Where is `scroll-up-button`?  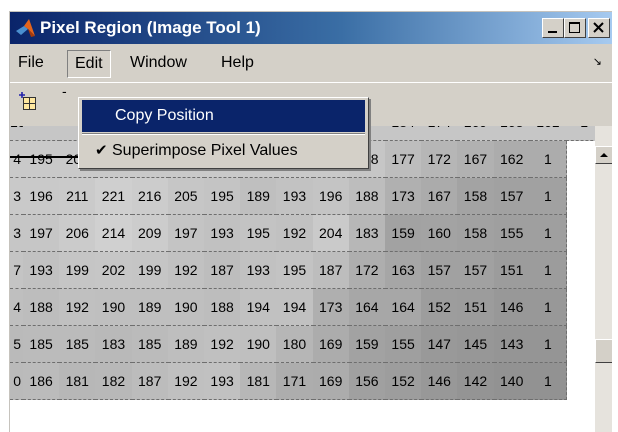
scroll-up-button is located at coordinates (603, 155).